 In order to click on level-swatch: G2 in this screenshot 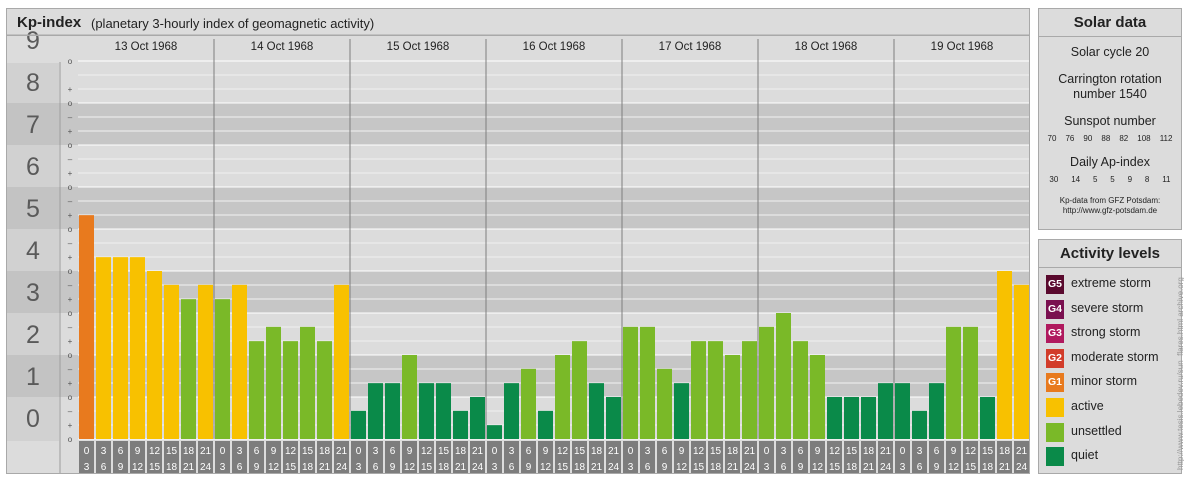, I will do `click(1055, 358)`.